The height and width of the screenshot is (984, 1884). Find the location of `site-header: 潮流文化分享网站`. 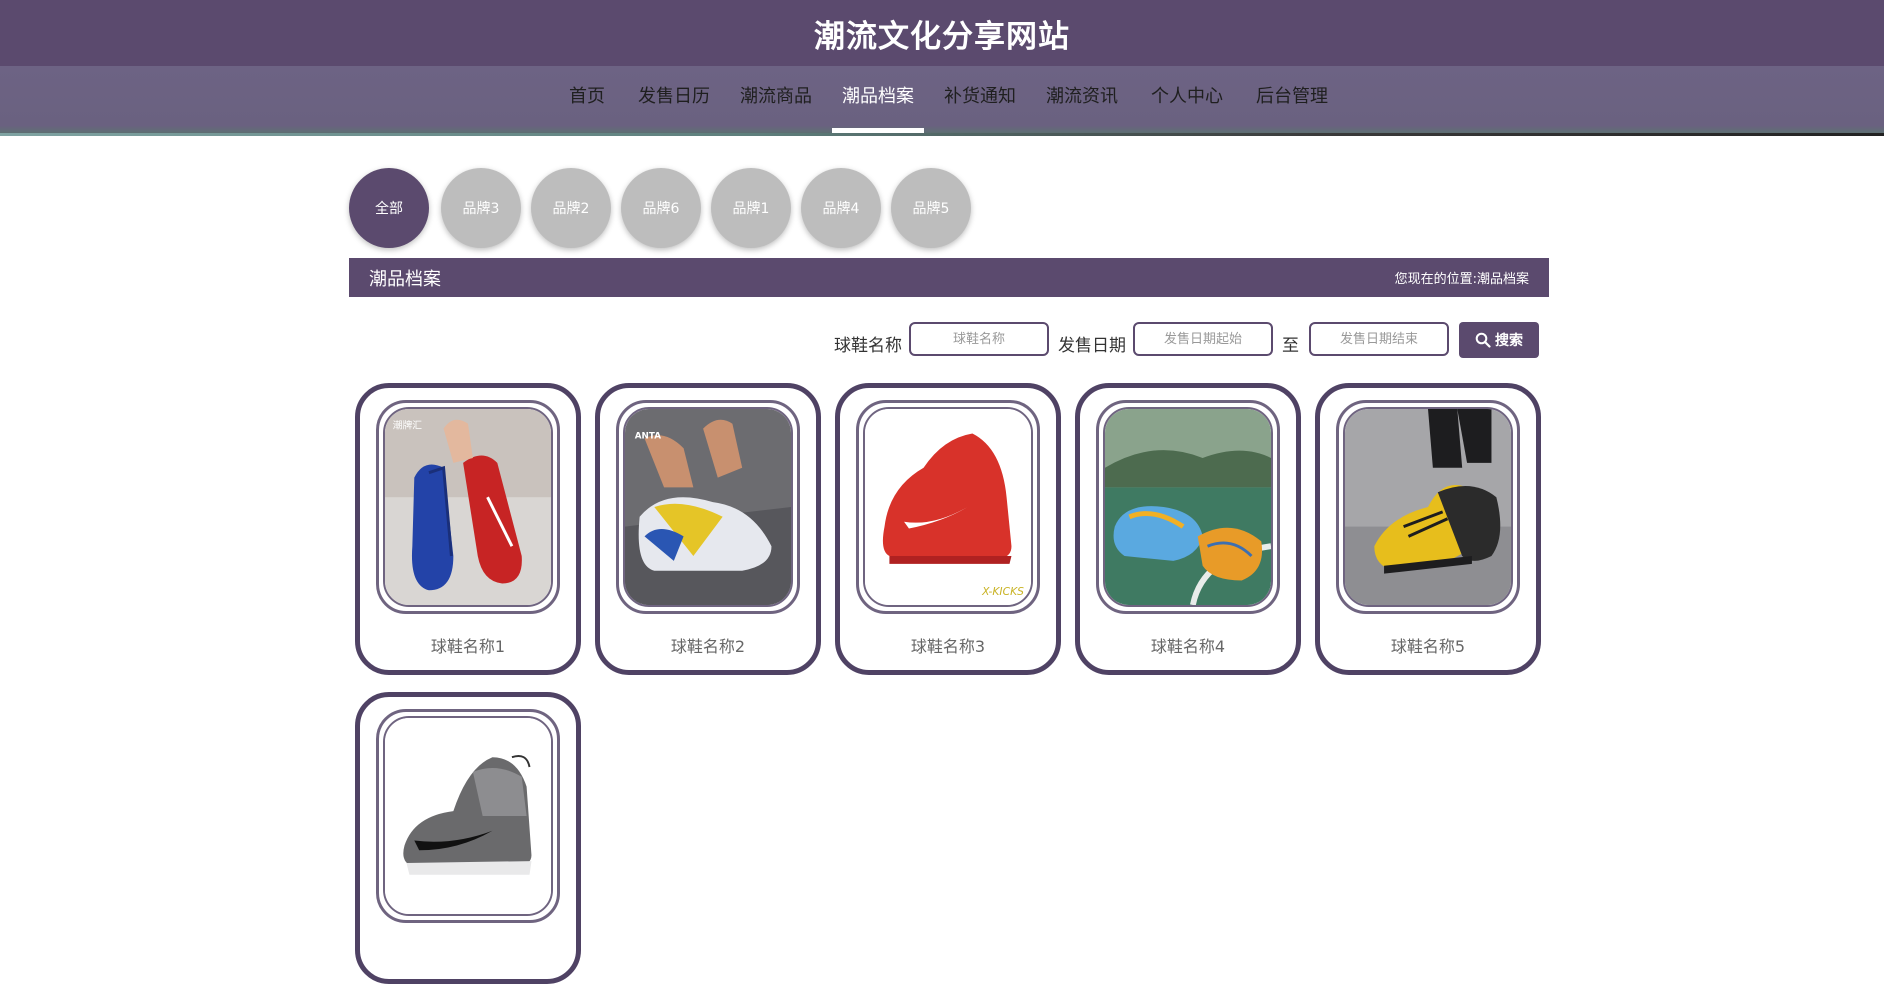

site-header: 潮流文化分享网站 is located at coordinates (942, 33).